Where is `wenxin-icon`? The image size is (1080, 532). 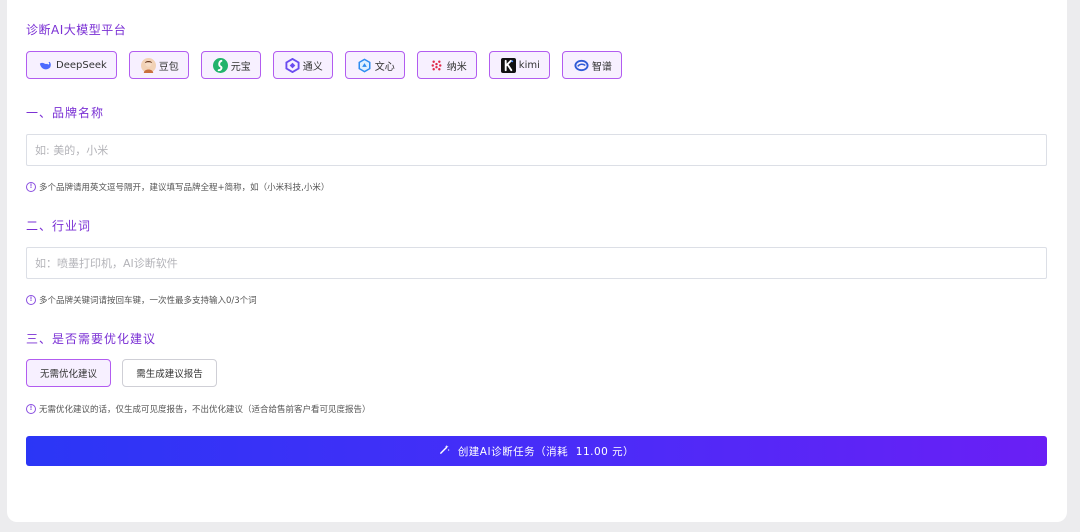
wenxin-icon is located at coordinates (364, 65).